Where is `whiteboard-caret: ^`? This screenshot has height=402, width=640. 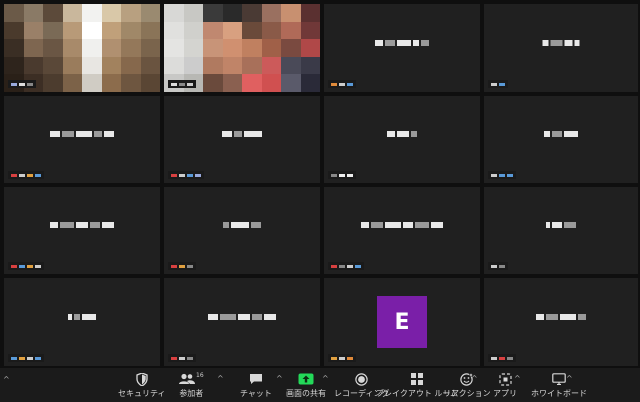
whiteboard-caret: ^ is located at coordinates (569, 378).